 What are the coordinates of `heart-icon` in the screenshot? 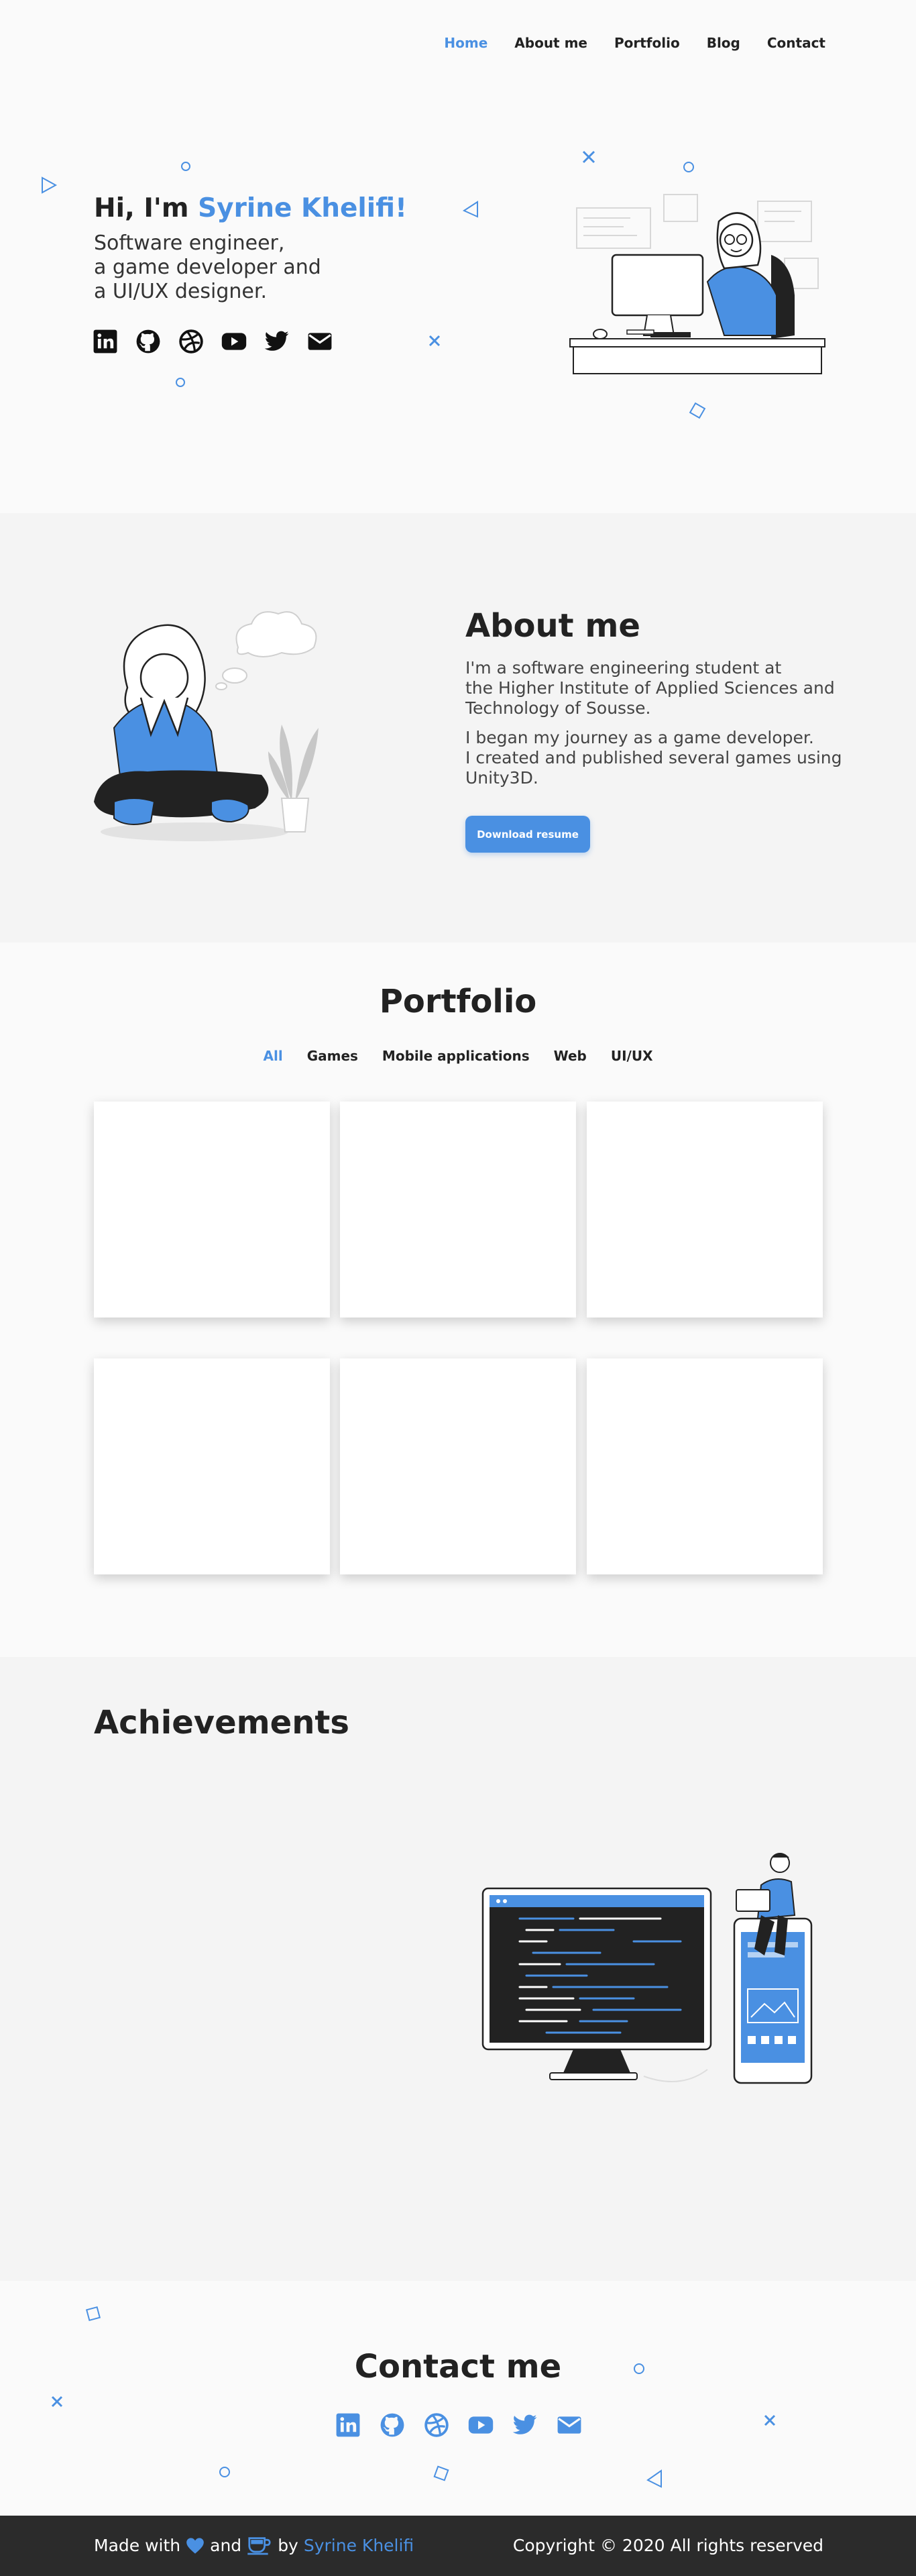 It's located at (195, 2545).